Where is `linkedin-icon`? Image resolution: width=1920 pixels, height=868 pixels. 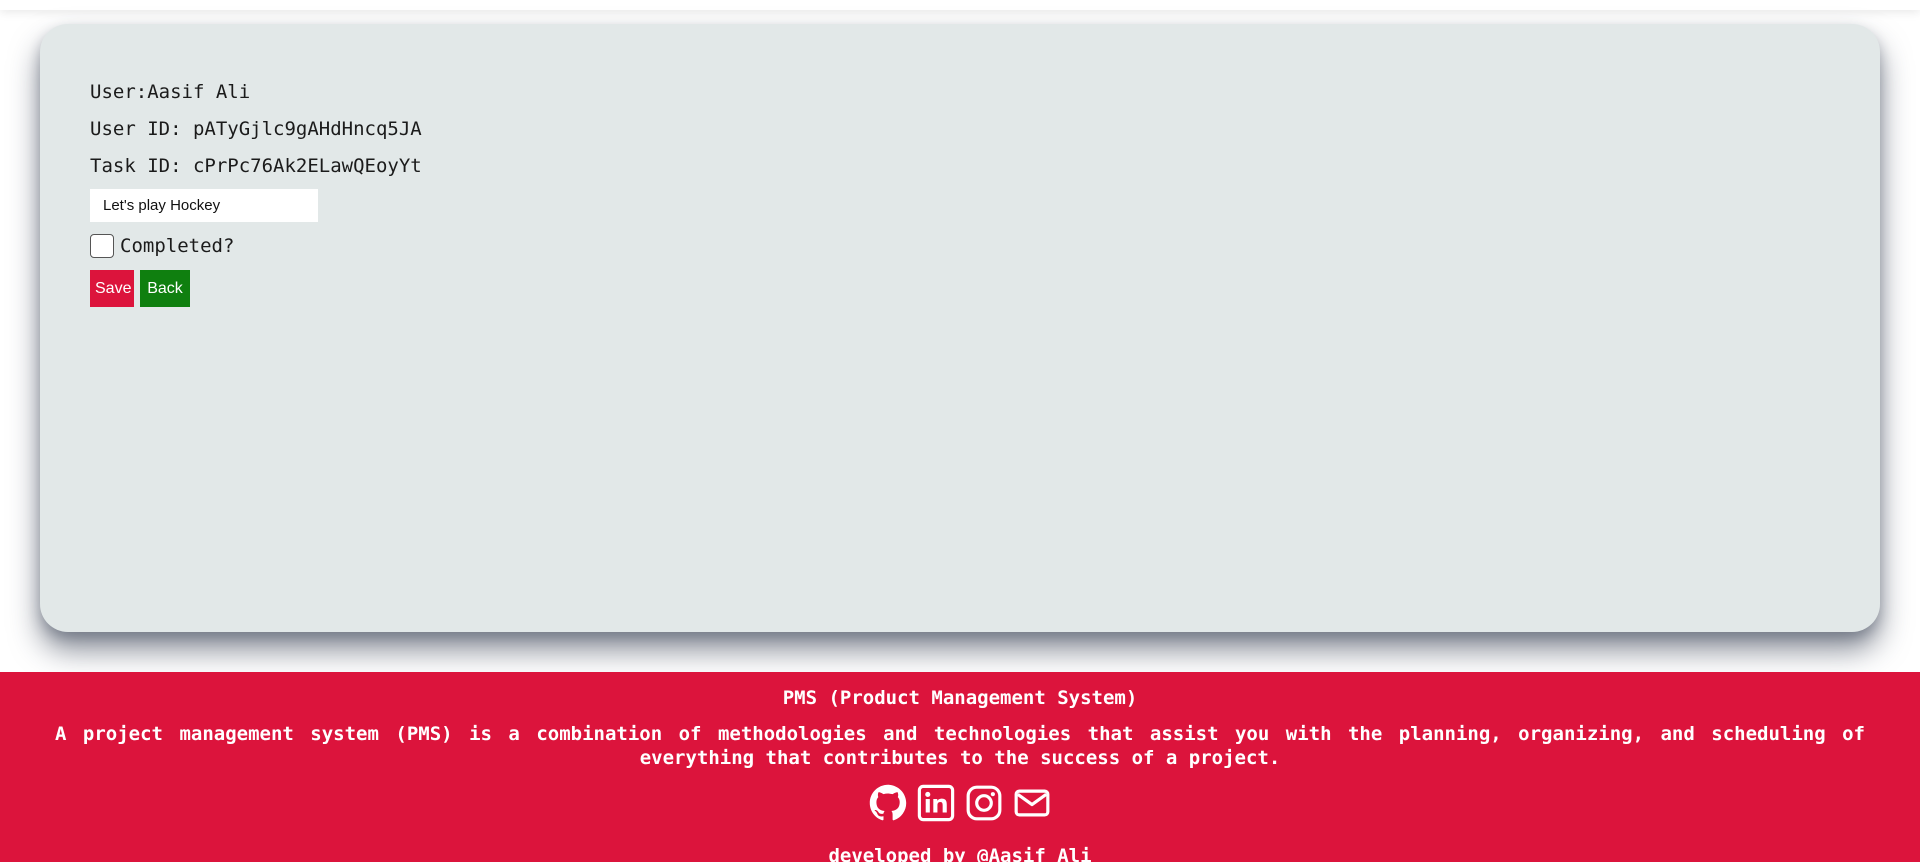 linkedin-icon is located at coordinates (936, 803).